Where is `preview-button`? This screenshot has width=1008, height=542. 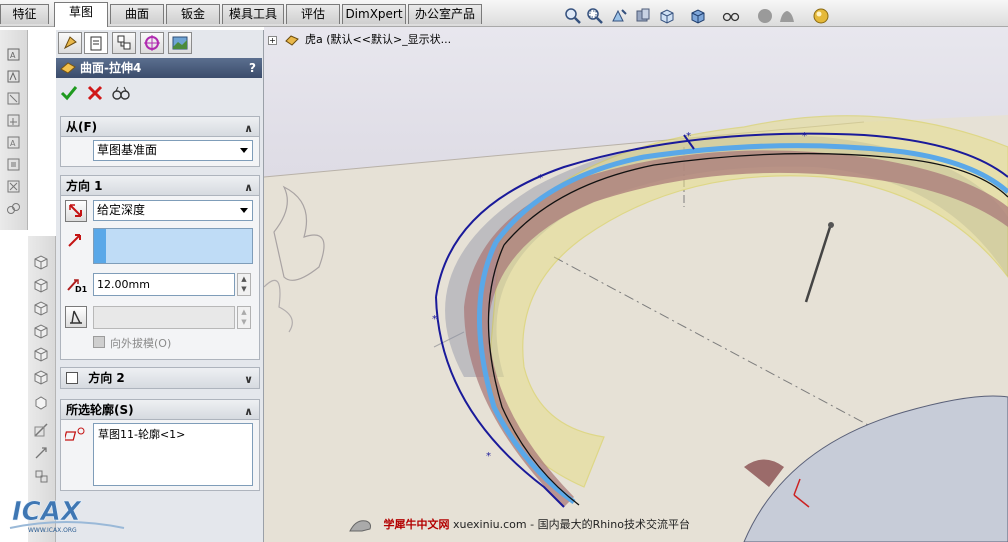 preview-button is located at coordinates (121, 93).